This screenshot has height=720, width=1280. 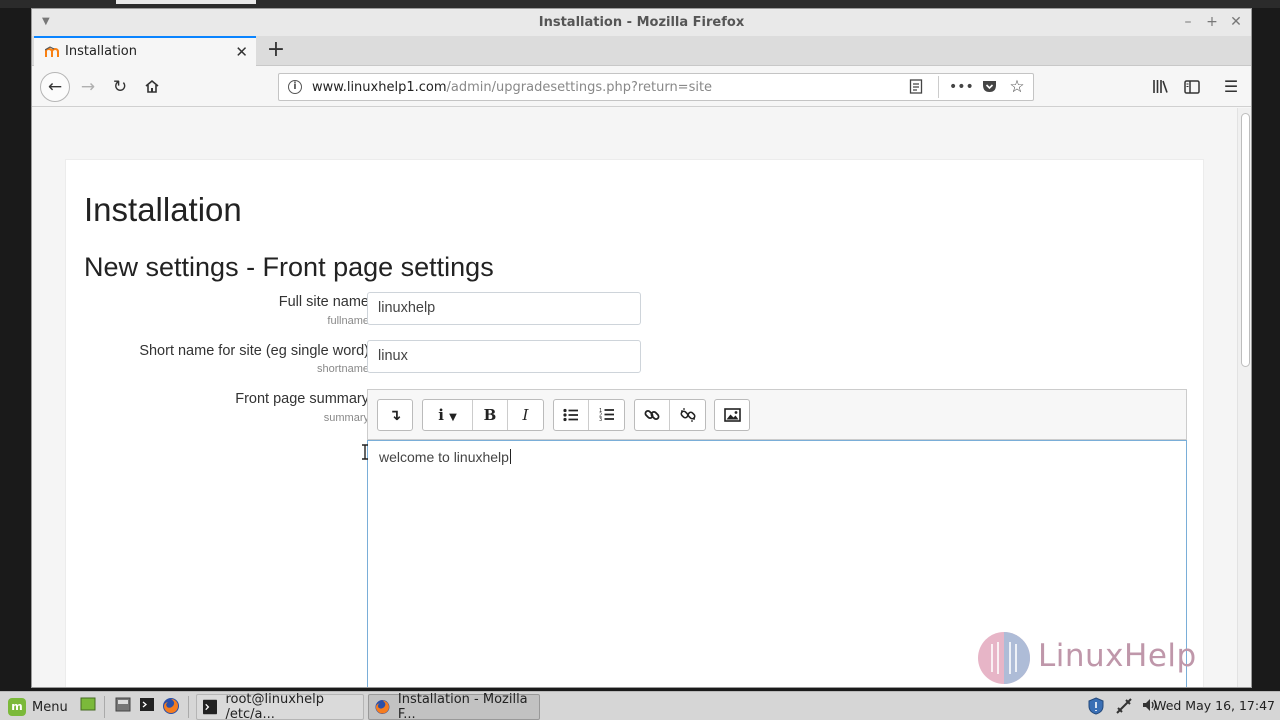 I want to click on italic-icon: I, so click(x=525, y=415).